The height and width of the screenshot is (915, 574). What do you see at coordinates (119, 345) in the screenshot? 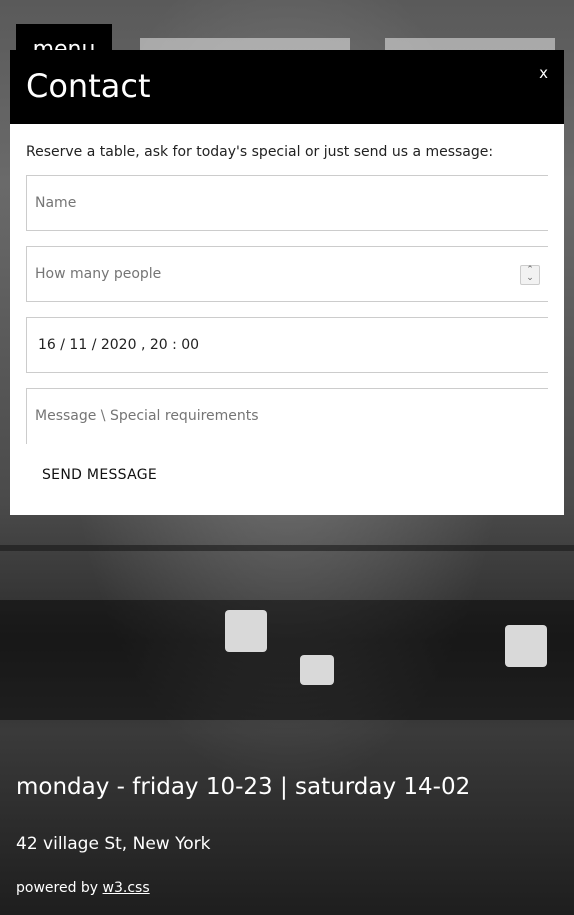
I see `datetime-value: 16 / 11 / 2020 , 20 : 00` at bounding box center [119, 345].